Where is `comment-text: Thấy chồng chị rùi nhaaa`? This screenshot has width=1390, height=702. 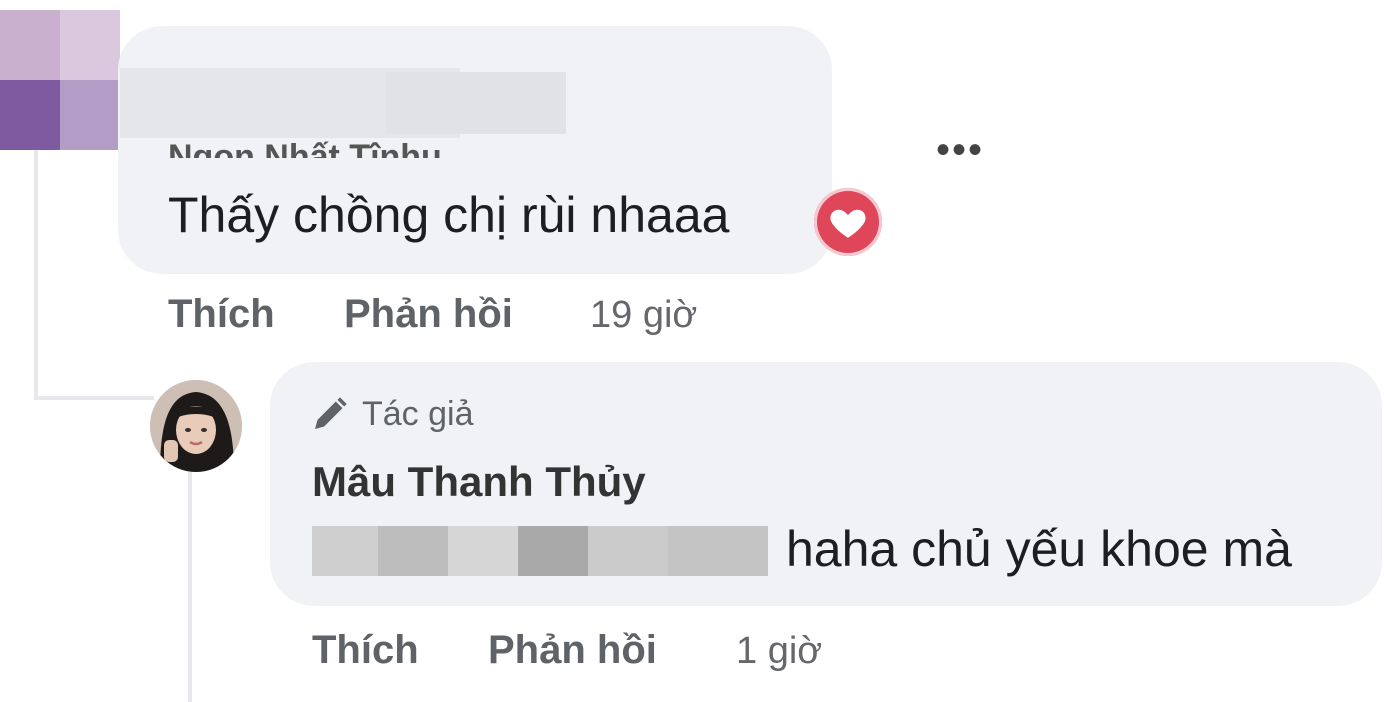 comment-text: Thấy chồng chị rùi nhaaa is located at coordinates (449, 215).